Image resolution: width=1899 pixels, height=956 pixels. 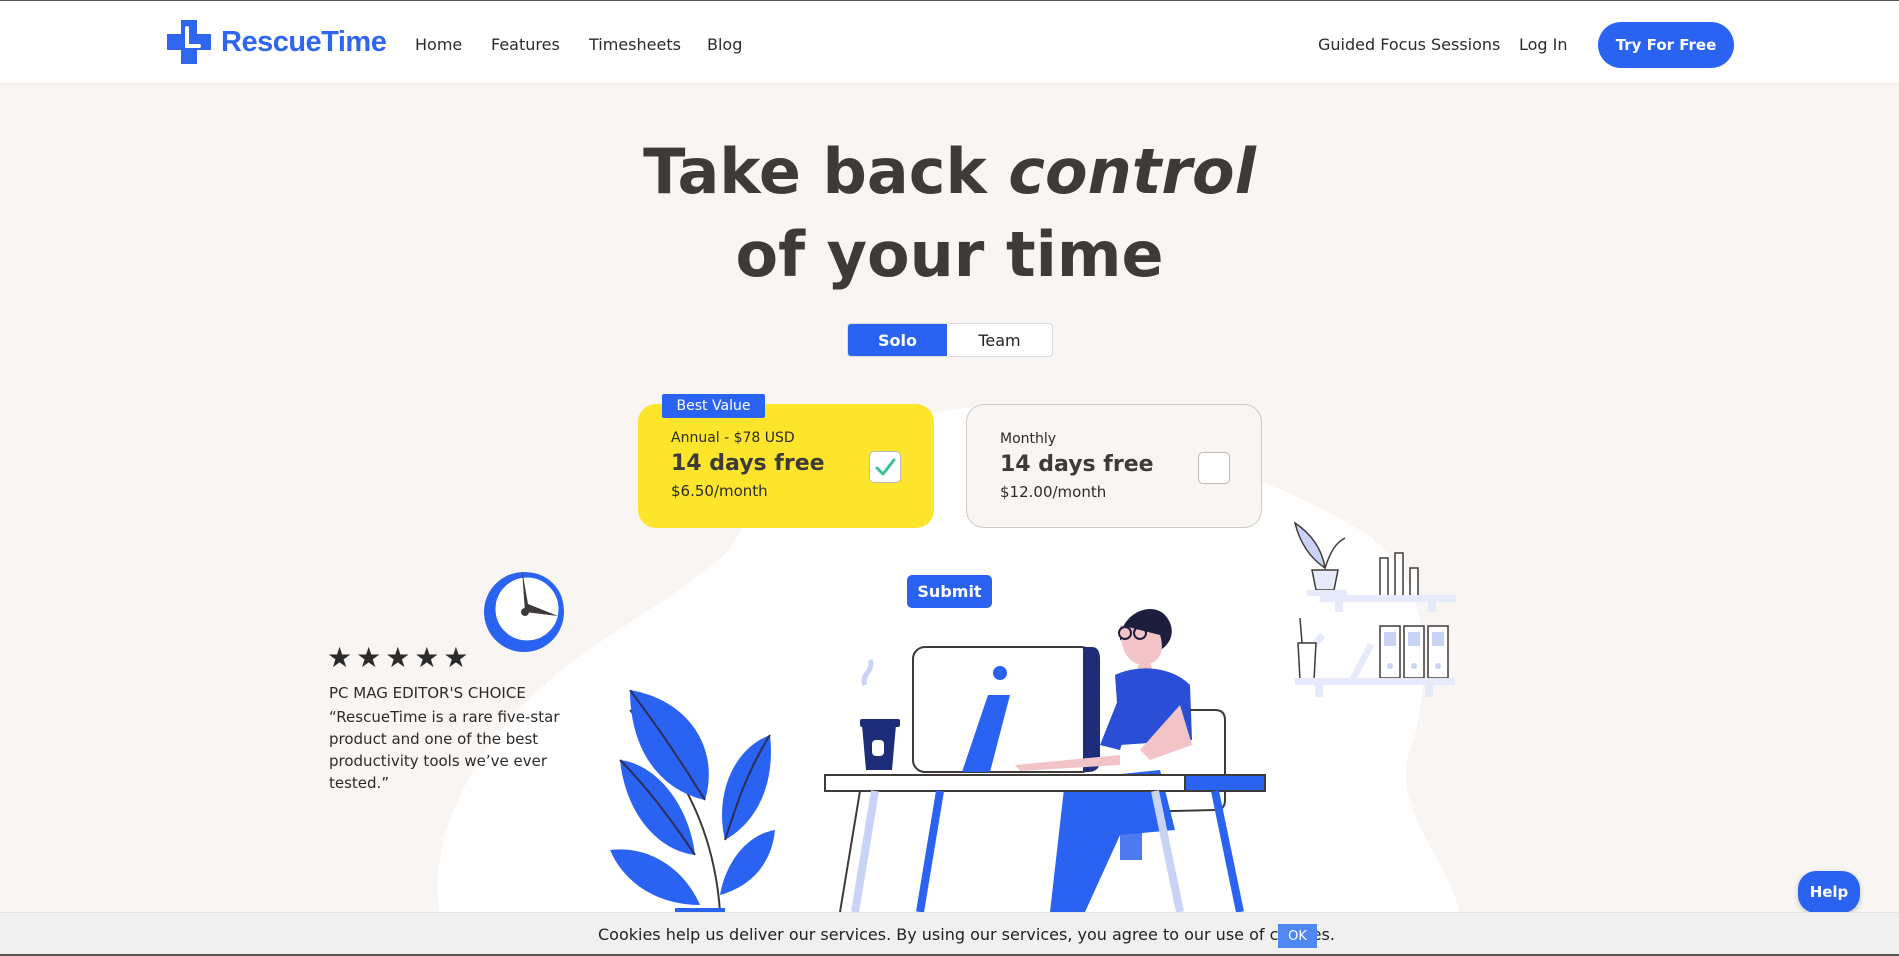 I want to click on checkmark-icon, so click(x=885, y=467).